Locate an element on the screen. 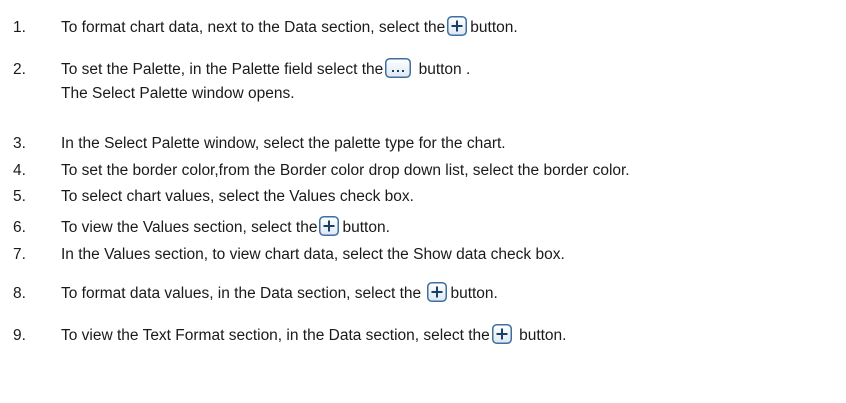 The height and width of the screenshot is (403, 846). step-number: 2. is located at coordinates (19, 69).